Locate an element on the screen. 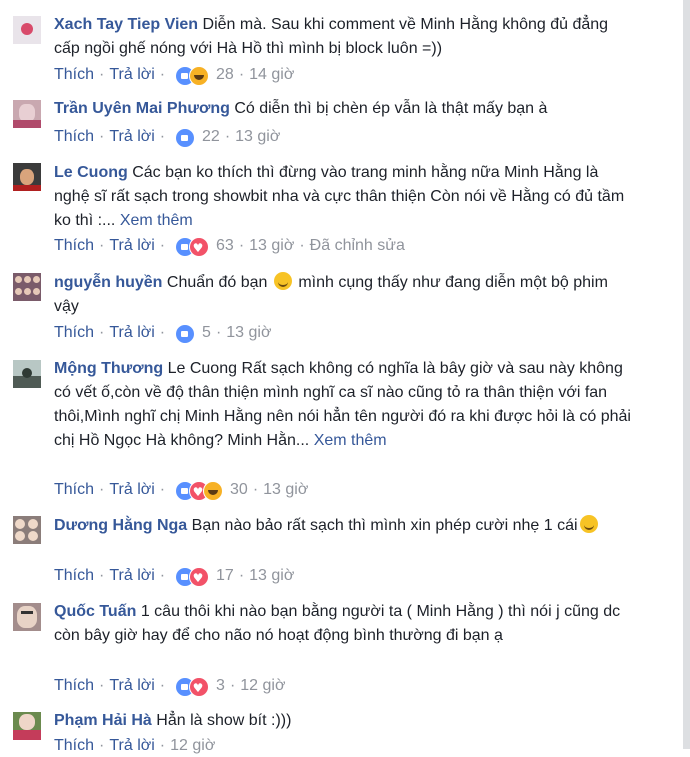 The height and width of the screenshot is (757, 690). scrollbar-track is located at coordinates (686, 374).